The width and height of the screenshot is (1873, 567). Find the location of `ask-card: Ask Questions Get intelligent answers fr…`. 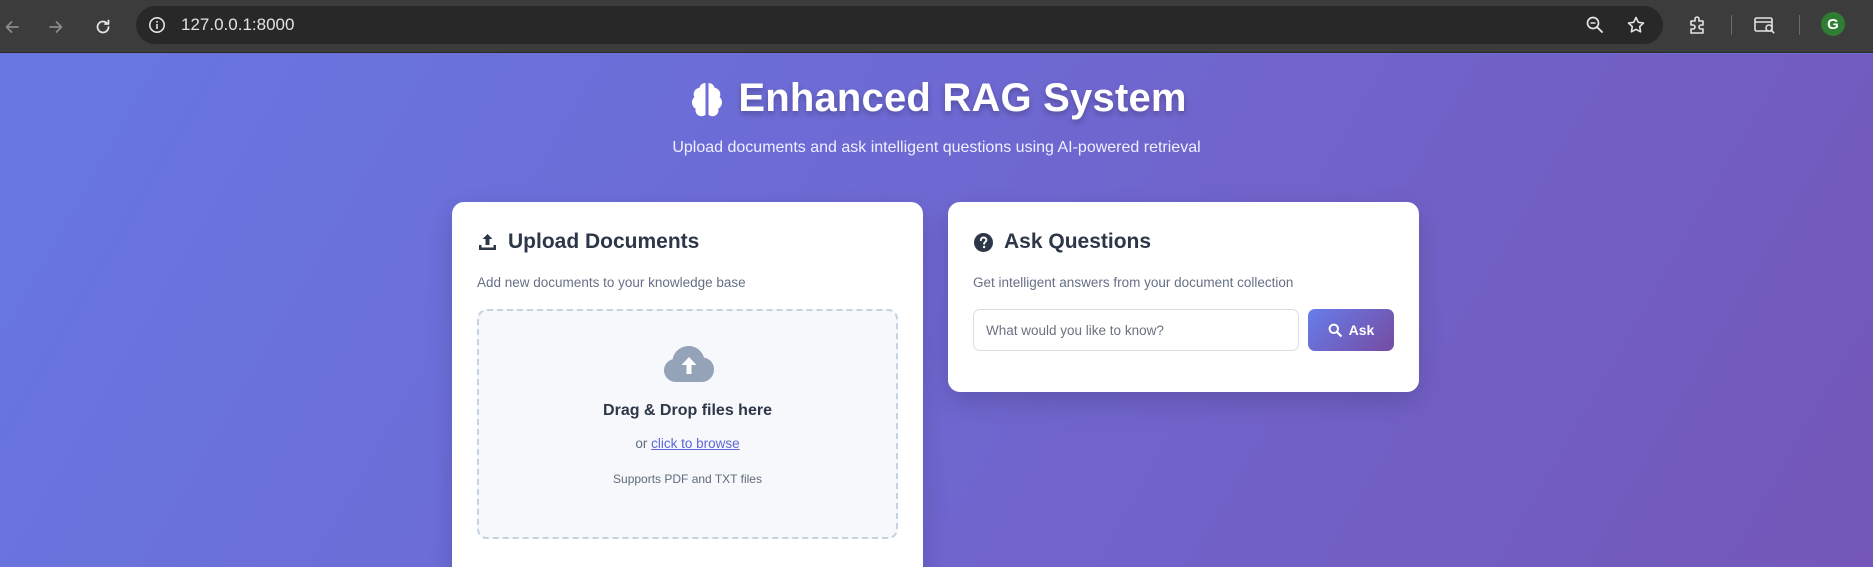

ask-card: Ask Questions Get intelligent answers fr… is located at coordinates (1183, 297).